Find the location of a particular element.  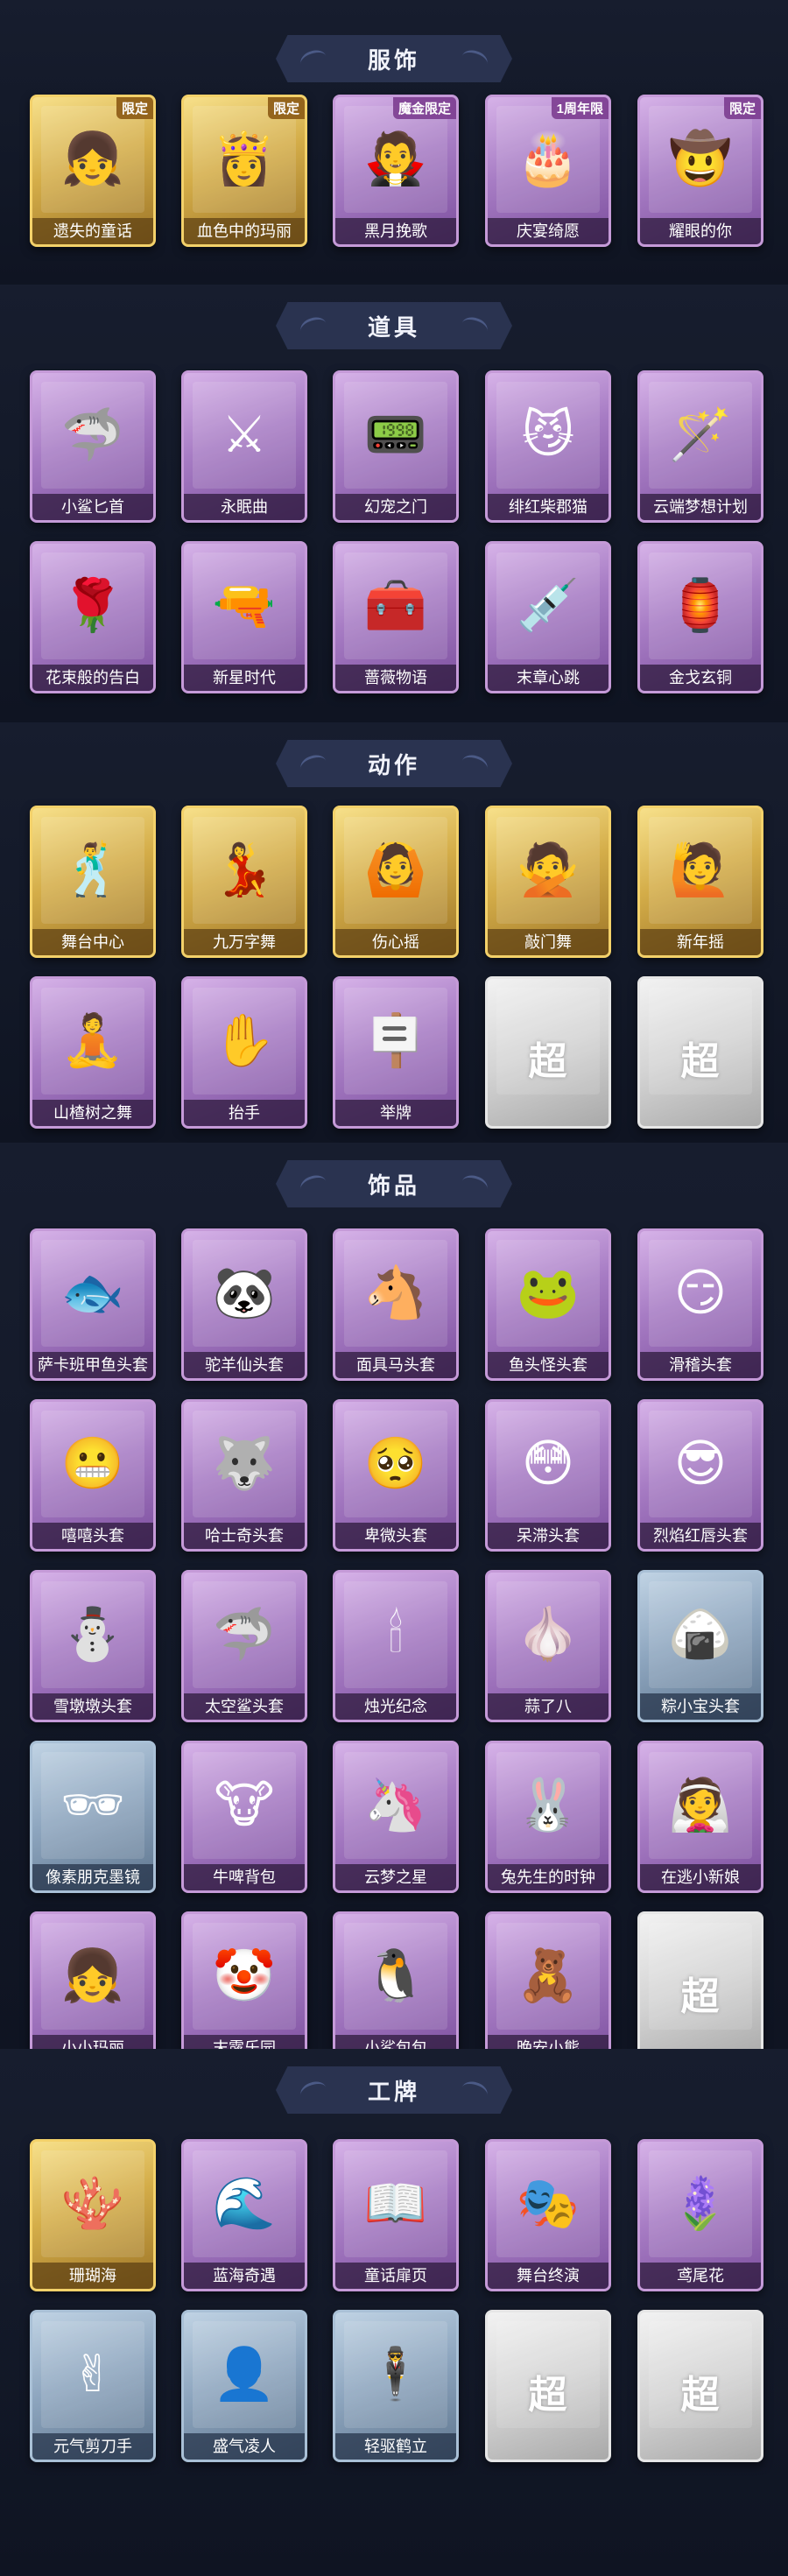

locked-placeholder-text: 超 is located at coordinates (700, 1996).